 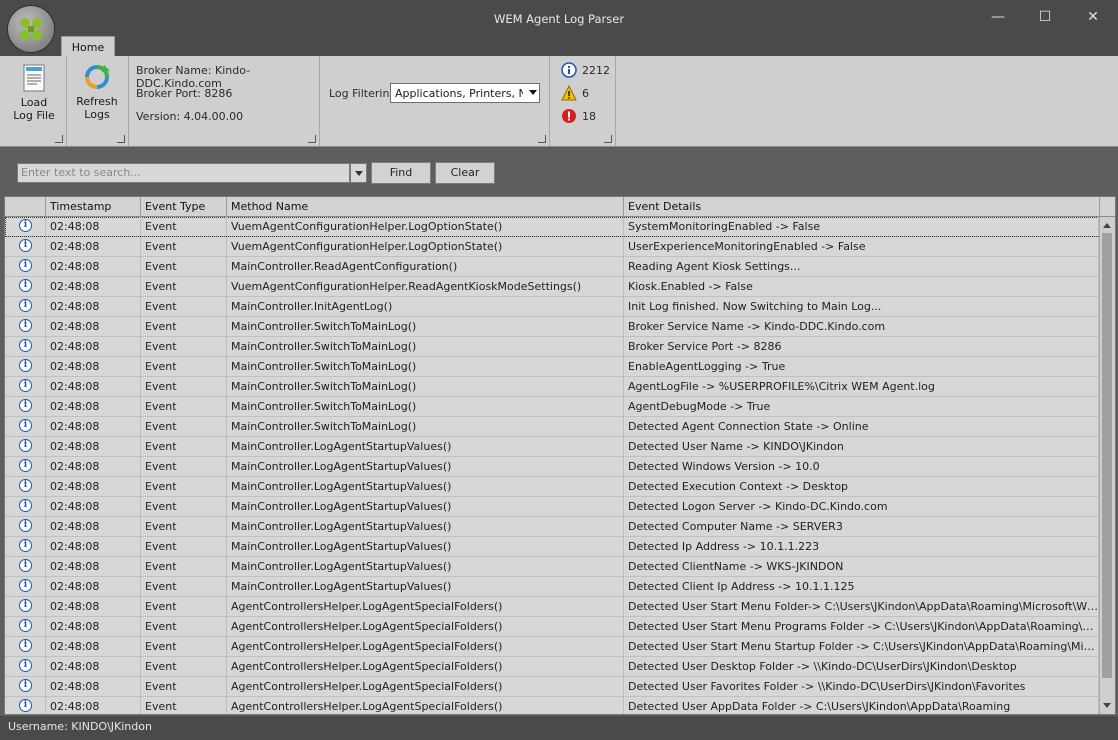 I want to click on column-header-event-details: Event Details, so click(x=862, y=206).